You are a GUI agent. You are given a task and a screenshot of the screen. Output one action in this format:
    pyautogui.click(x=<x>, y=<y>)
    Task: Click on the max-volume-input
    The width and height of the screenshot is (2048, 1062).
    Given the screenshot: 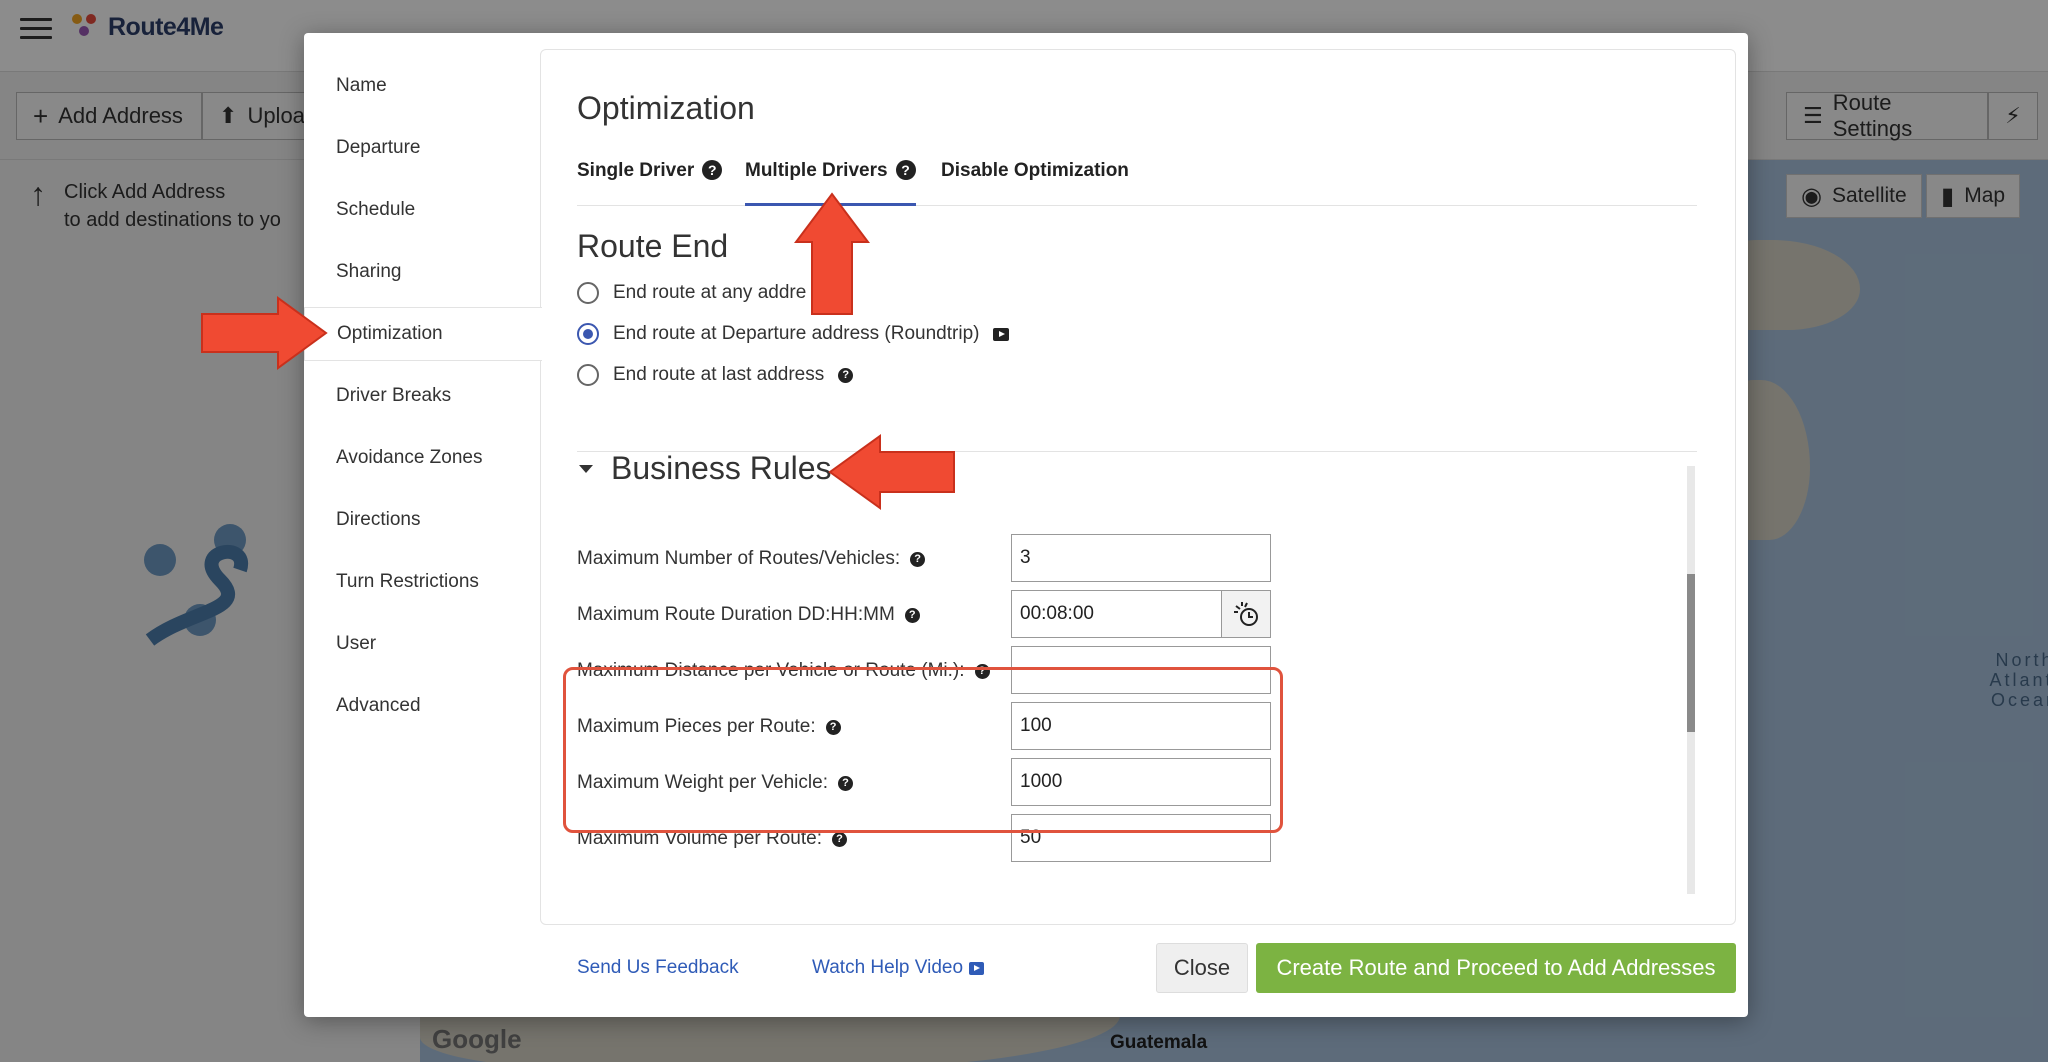 What is the action you would take?
    pyautogui.click(x=1141, y=838)
    